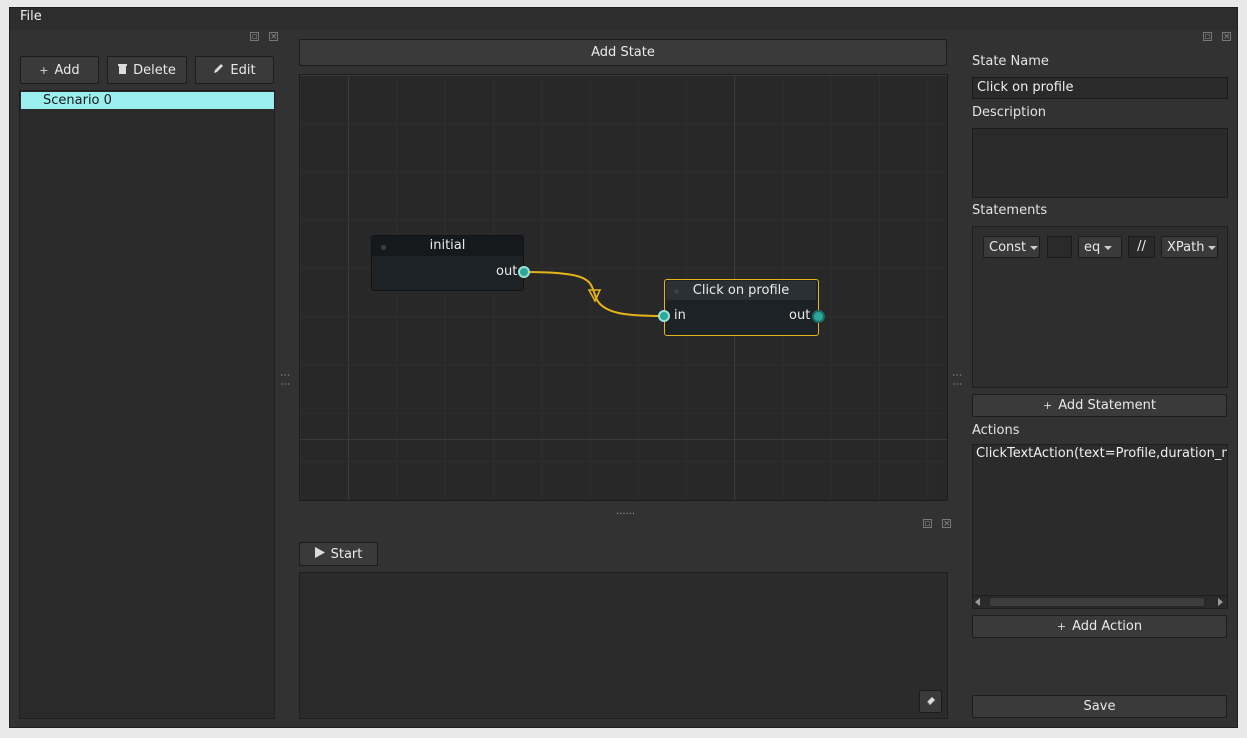 The image size is (1247, 738). Describe the element at coordinates (623, 52) in the screenshot. I see `add-state-button: Add State` at that location.